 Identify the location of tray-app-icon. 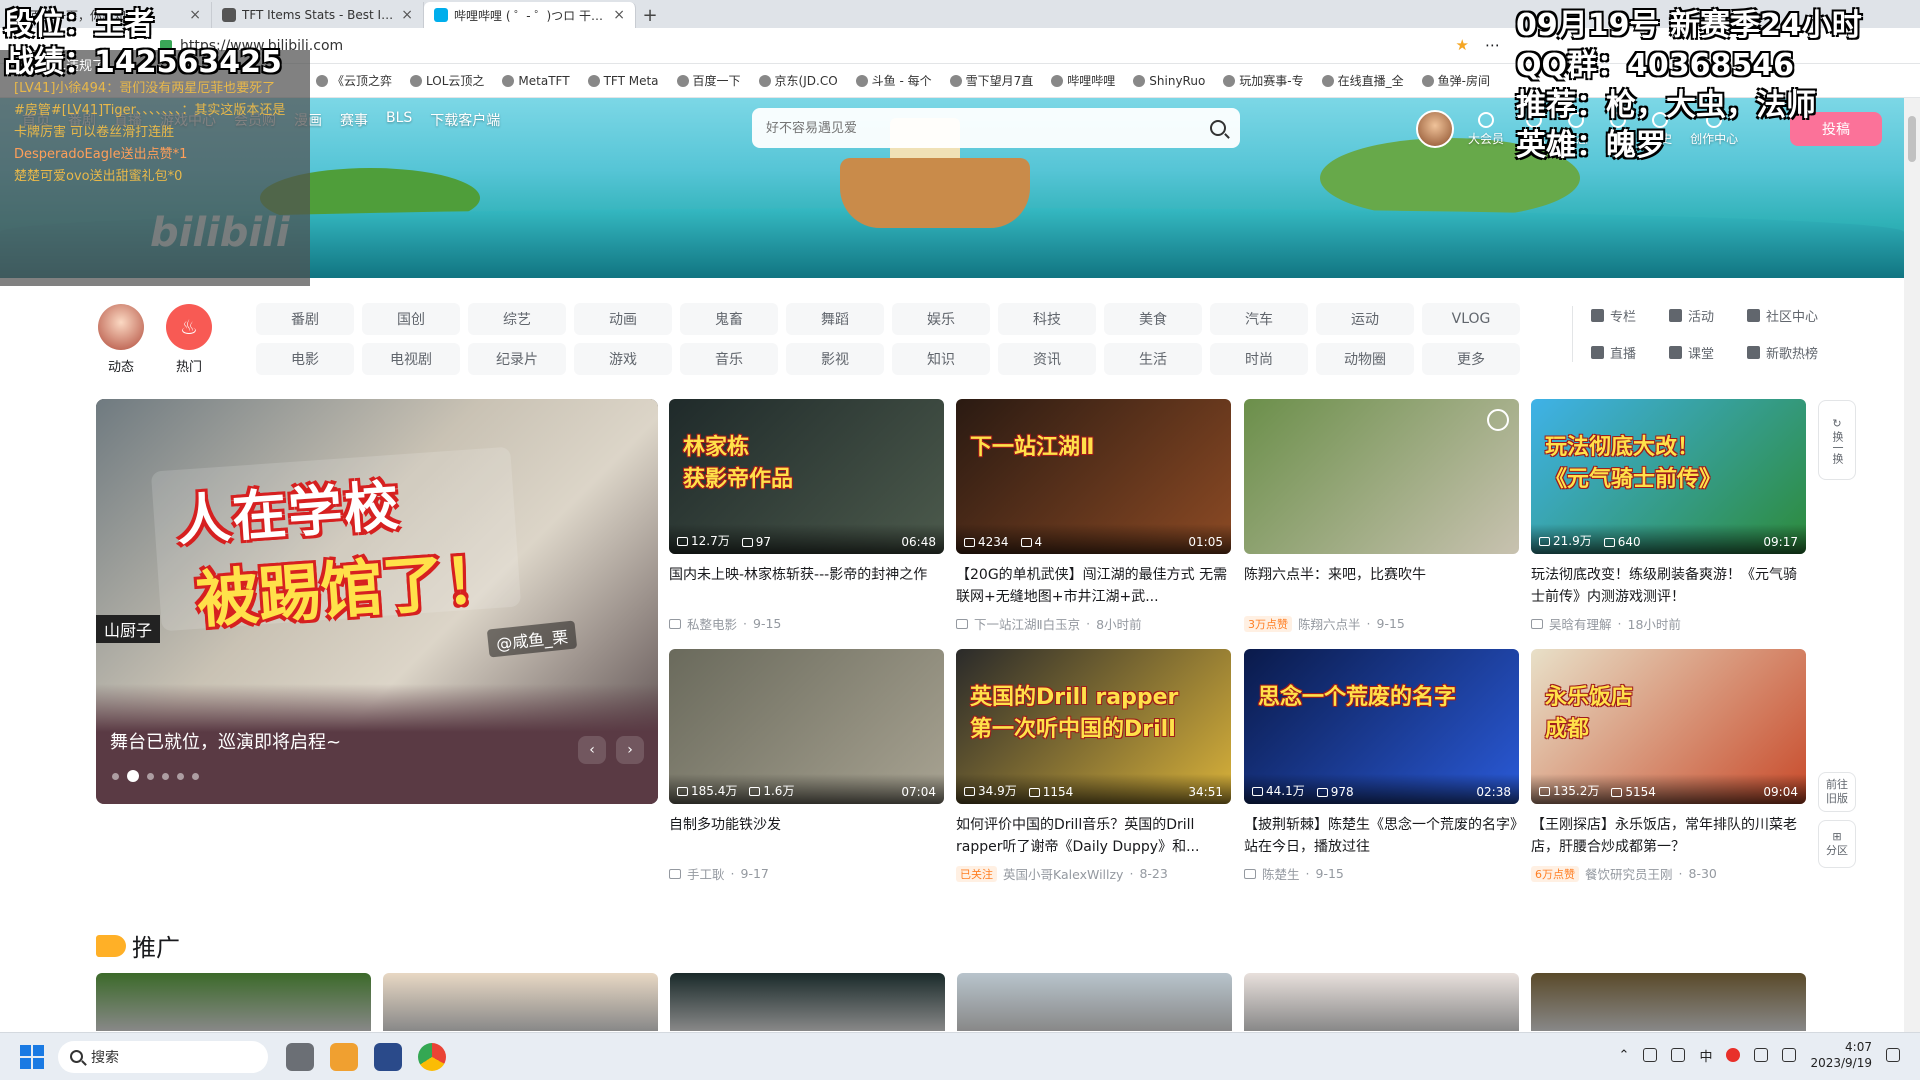
(1650, 1055).